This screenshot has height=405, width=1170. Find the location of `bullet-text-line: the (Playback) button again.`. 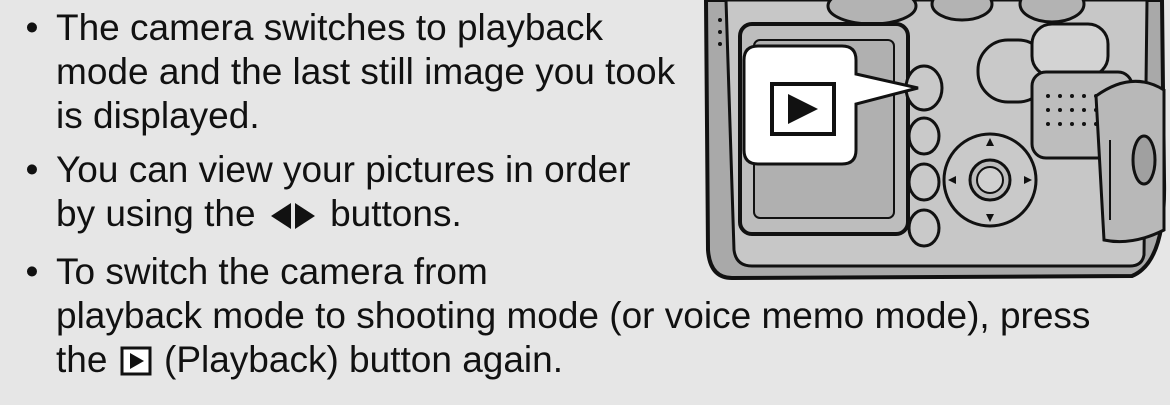

bullet-text-line: the (Playback) button again. is located at coordinates (609, 362).